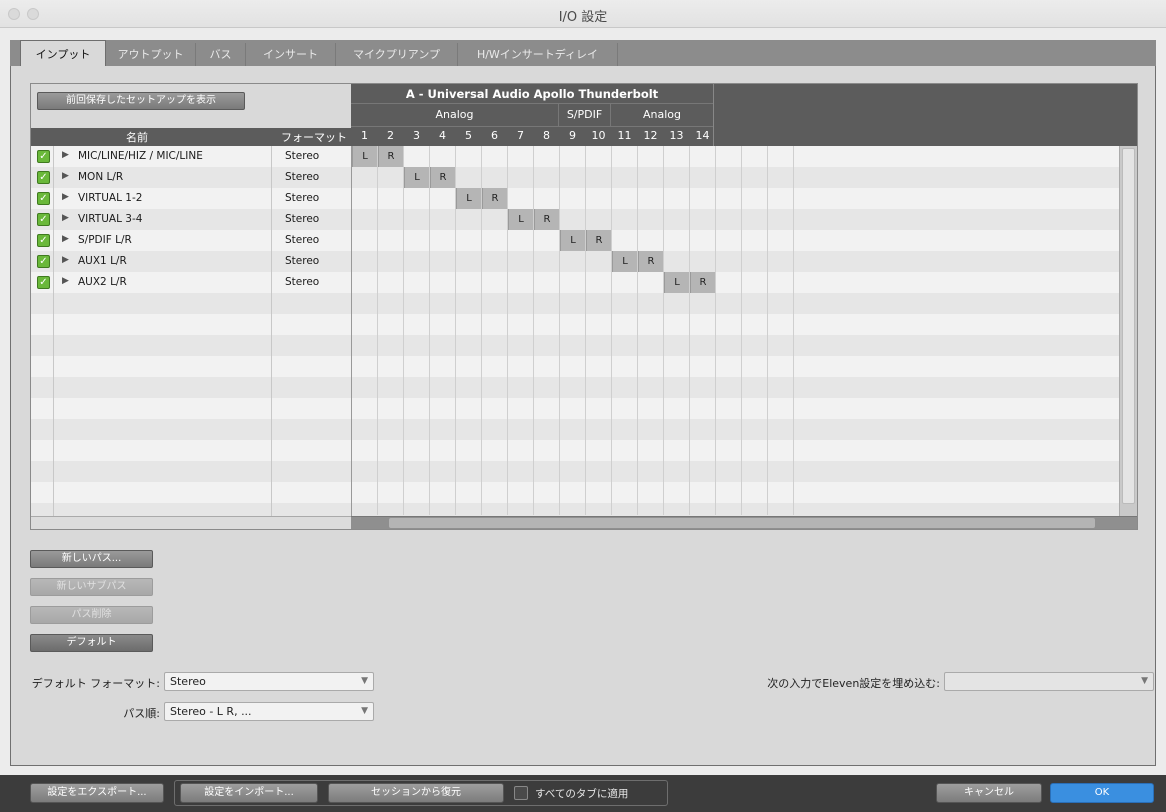 This screenshot has height=812, width=1166. I want to click on table-row: ✓ ▶ AUX1 L/R Stereo L R, so click(584, 261).